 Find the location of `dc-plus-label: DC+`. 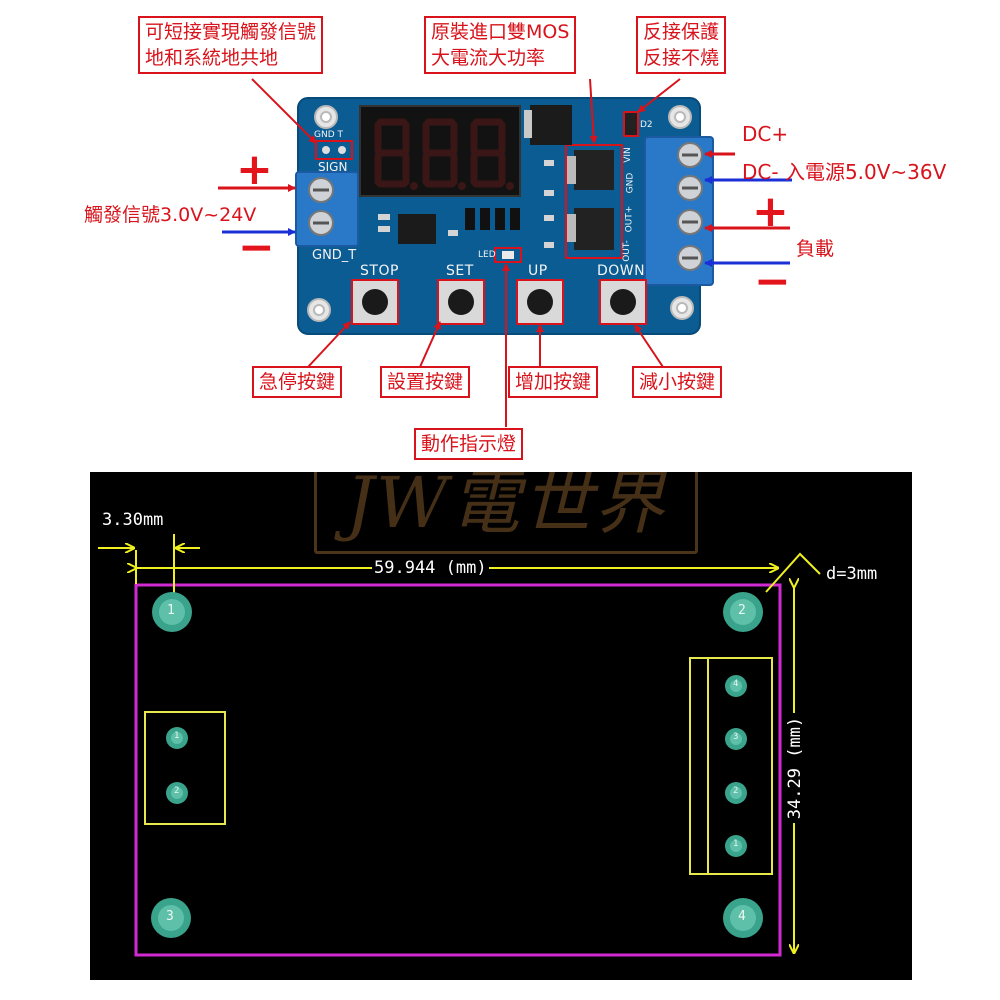

dc-plus-label: DC+ is located at coordinates (765, 134).